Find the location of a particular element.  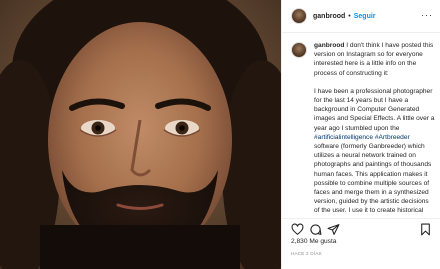

share-icon is located at coordinates (333, 229).